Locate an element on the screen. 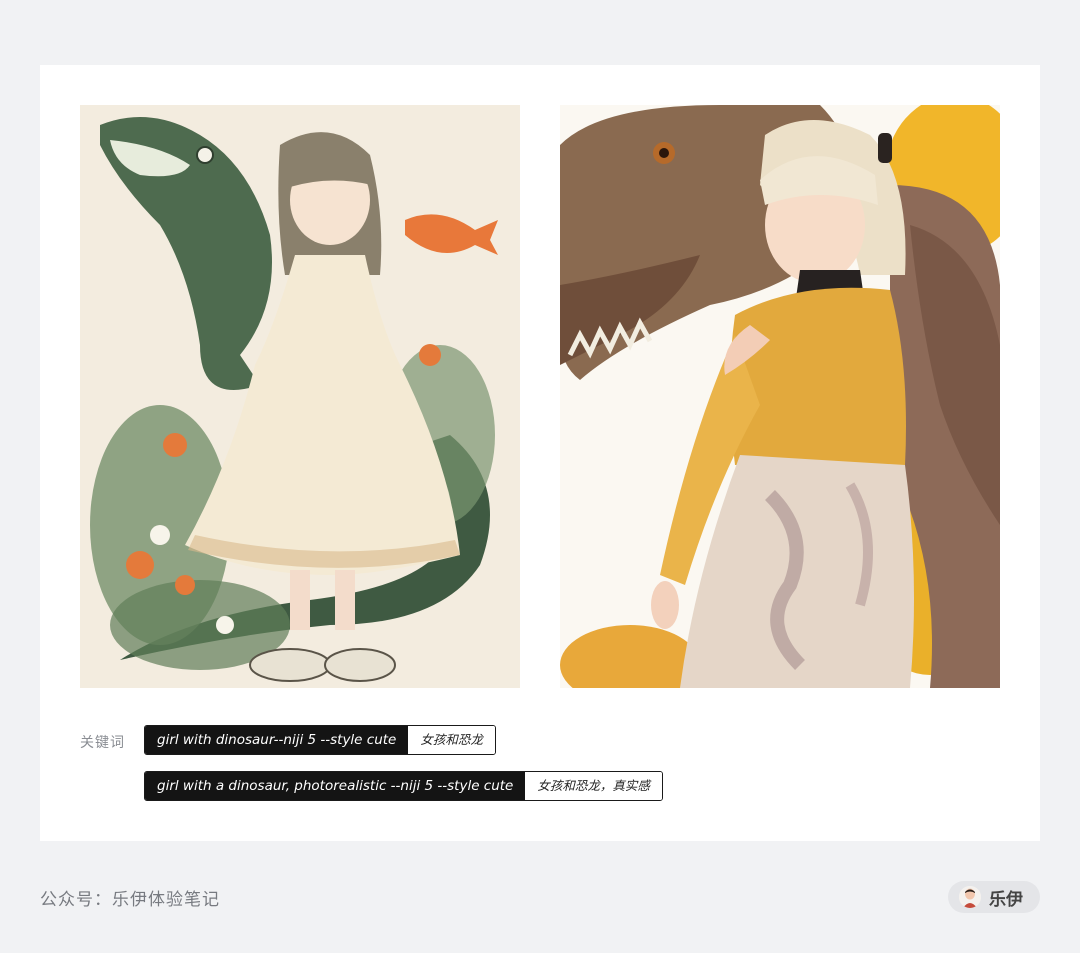  prompt-en: girl with dinosaur--niji 5 --style cute is located at coordinates (277, 740).